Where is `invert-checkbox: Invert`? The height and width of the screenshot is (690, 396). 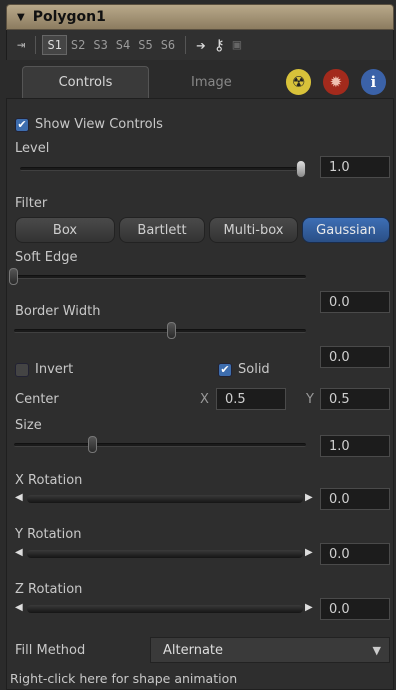
invert-checkbox: Invert is located at coordinates (44, 369).